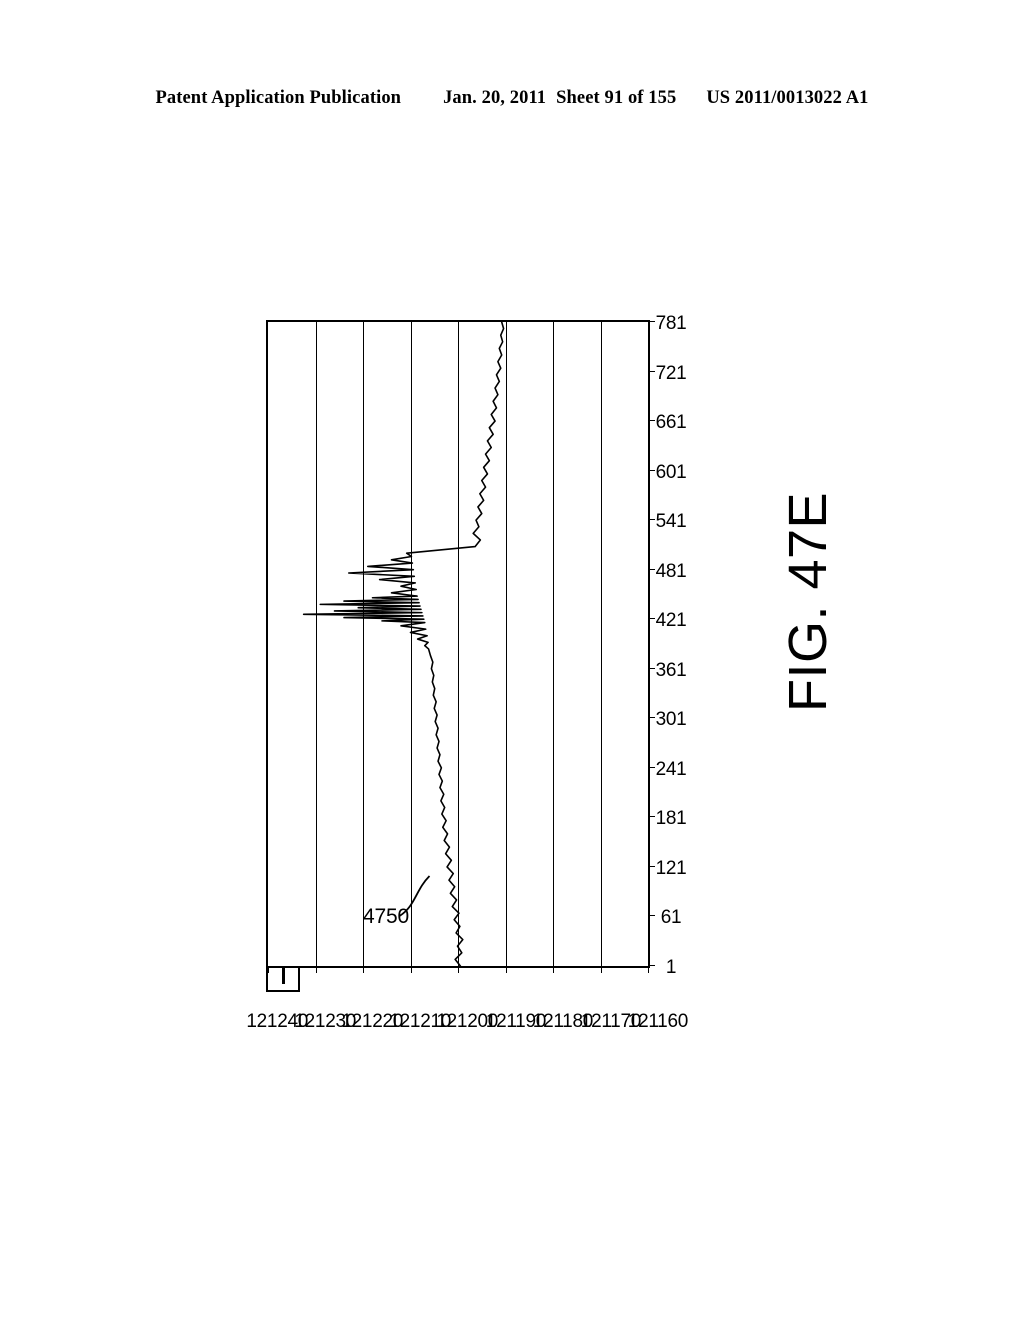 The width and height of the screenshot is (1024, 1320). Describe the element at coordinates (671, 918) in the screenshot. I see `x-axis-tick-label: 61` at that location.